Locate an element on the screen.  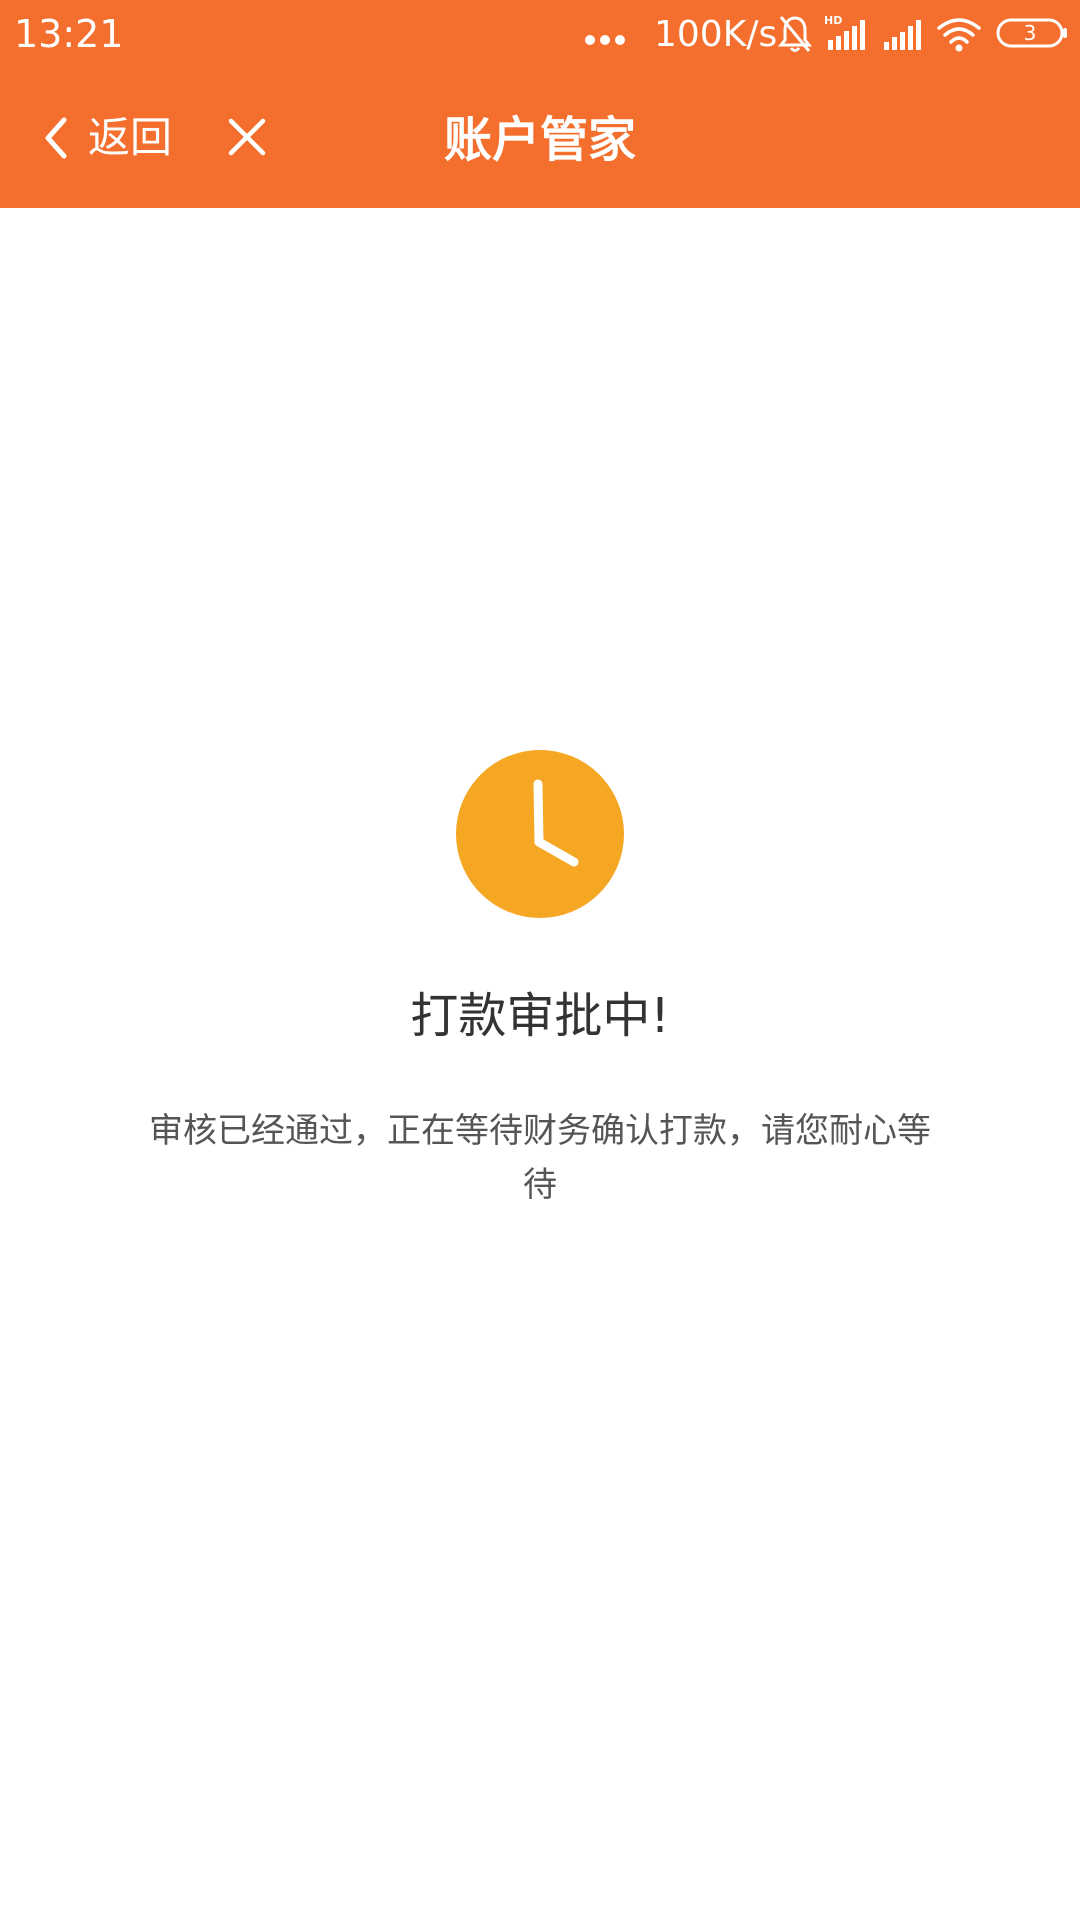
status-bar: 13:21 100K/s HD 3 is located at coordinates (540, 35).